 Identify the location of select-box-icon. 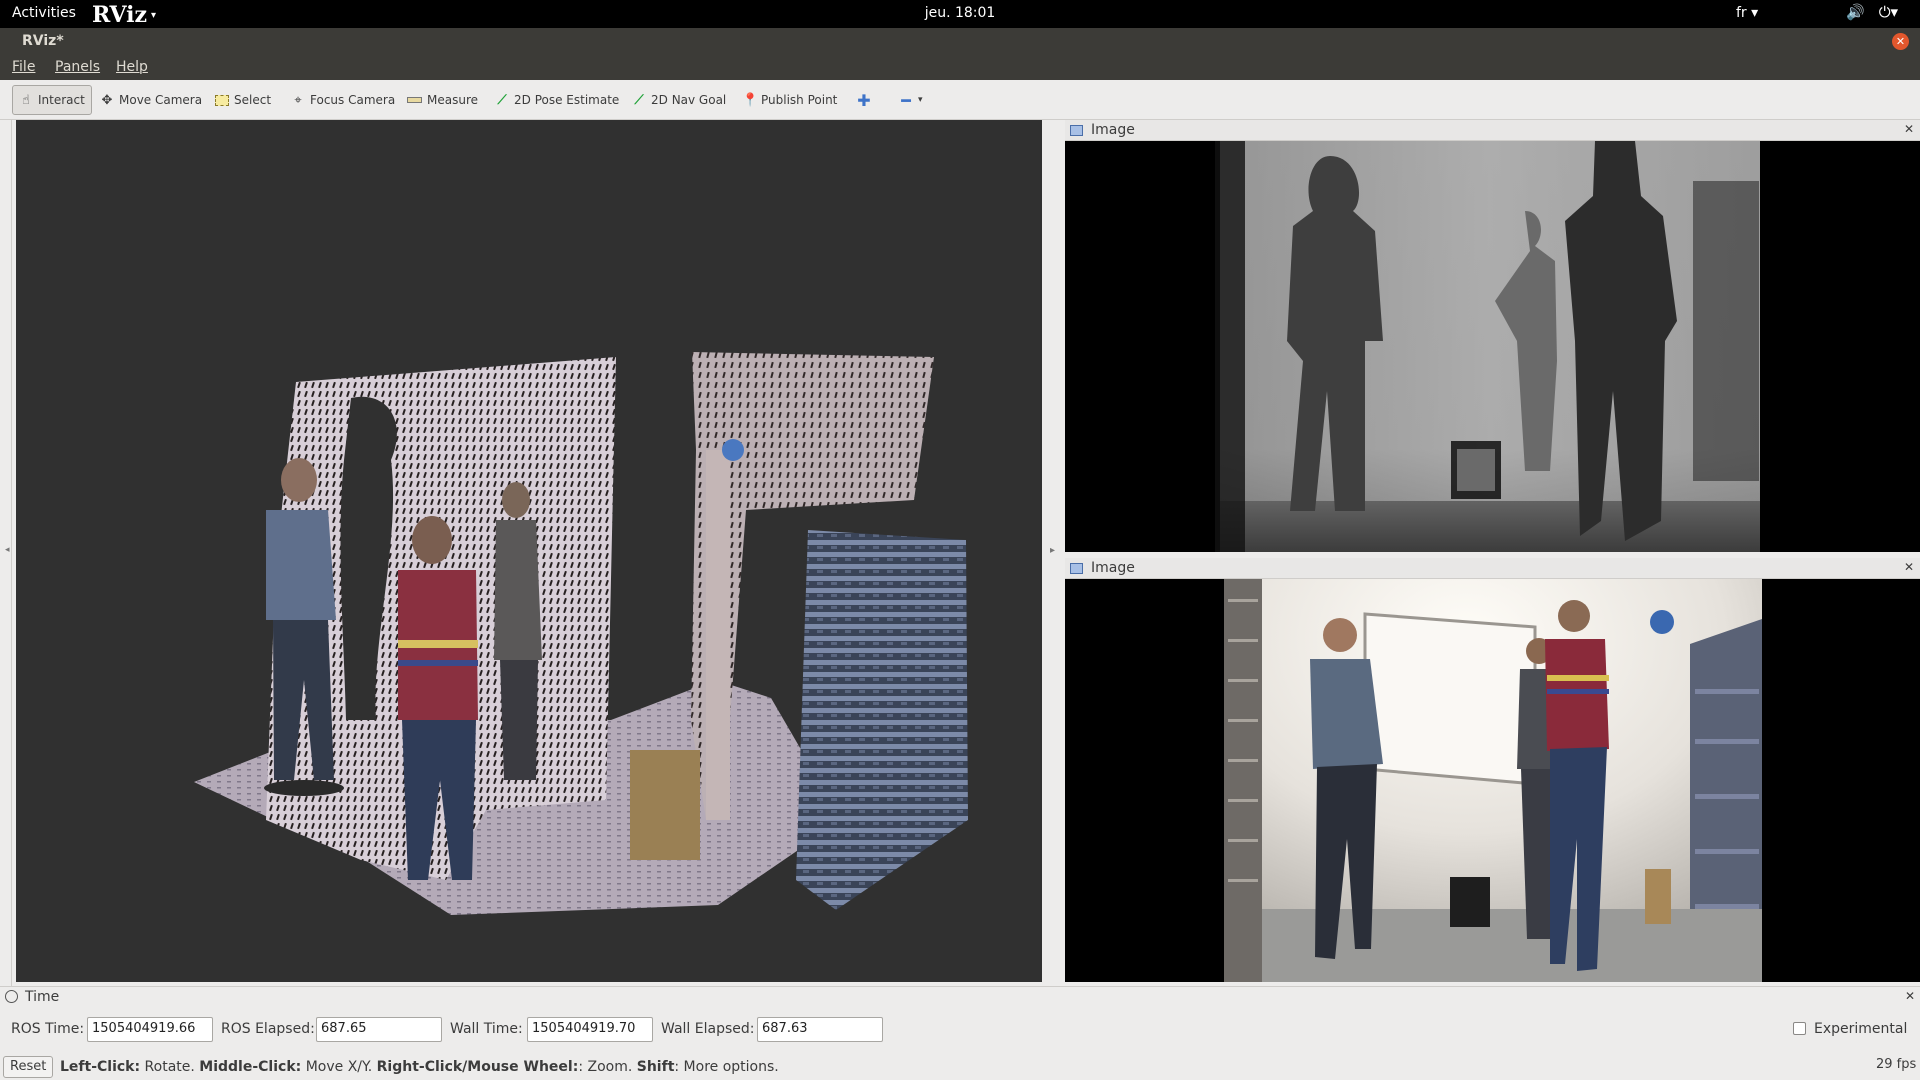
(222, 100).